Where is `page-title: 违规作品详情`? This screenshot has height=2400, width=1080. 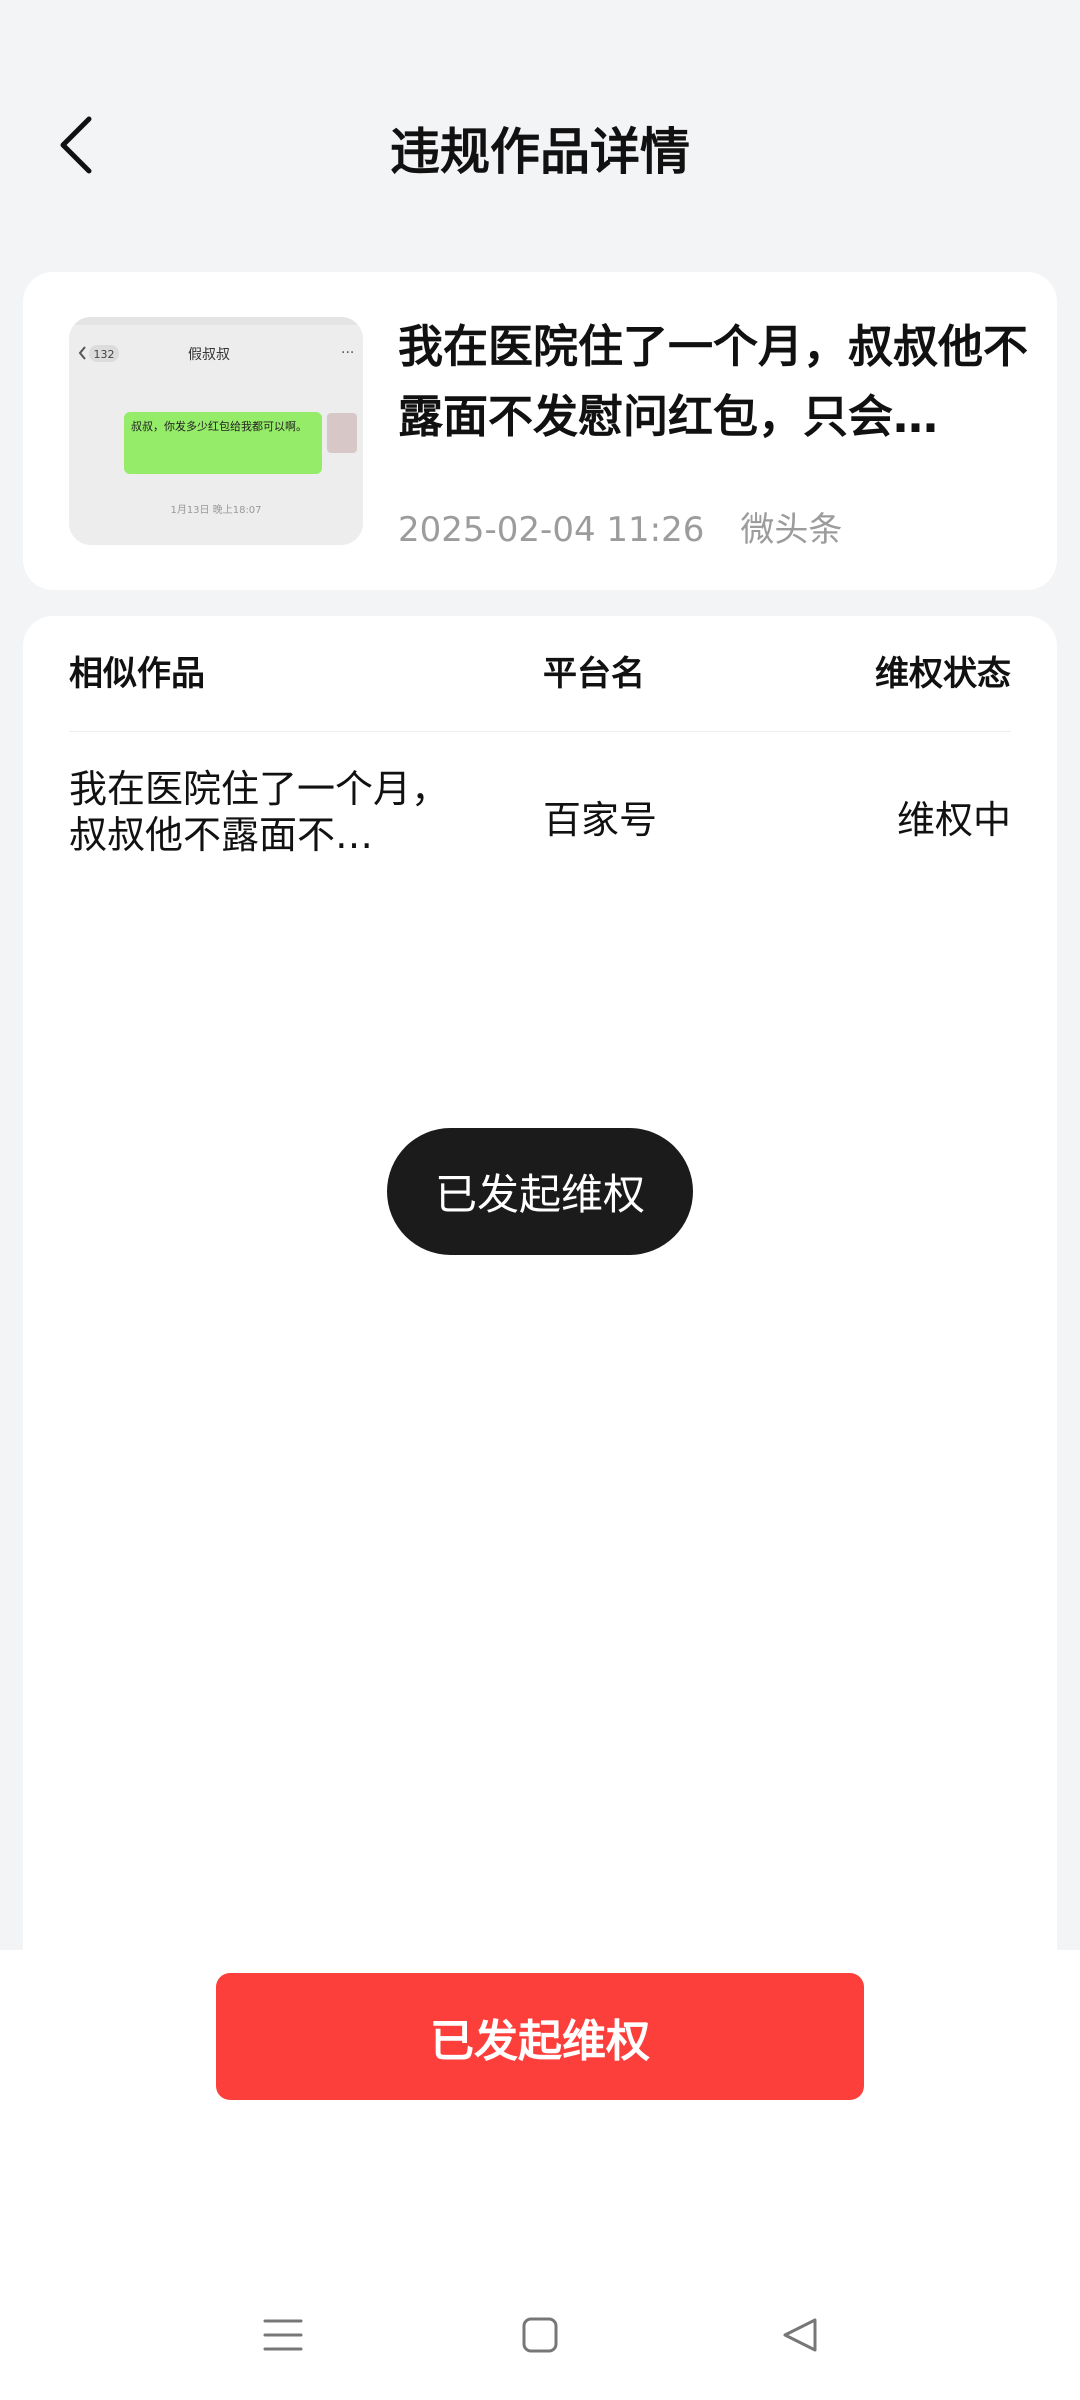
page-title: 违规作品详情 is located at coordinates (540, 152).